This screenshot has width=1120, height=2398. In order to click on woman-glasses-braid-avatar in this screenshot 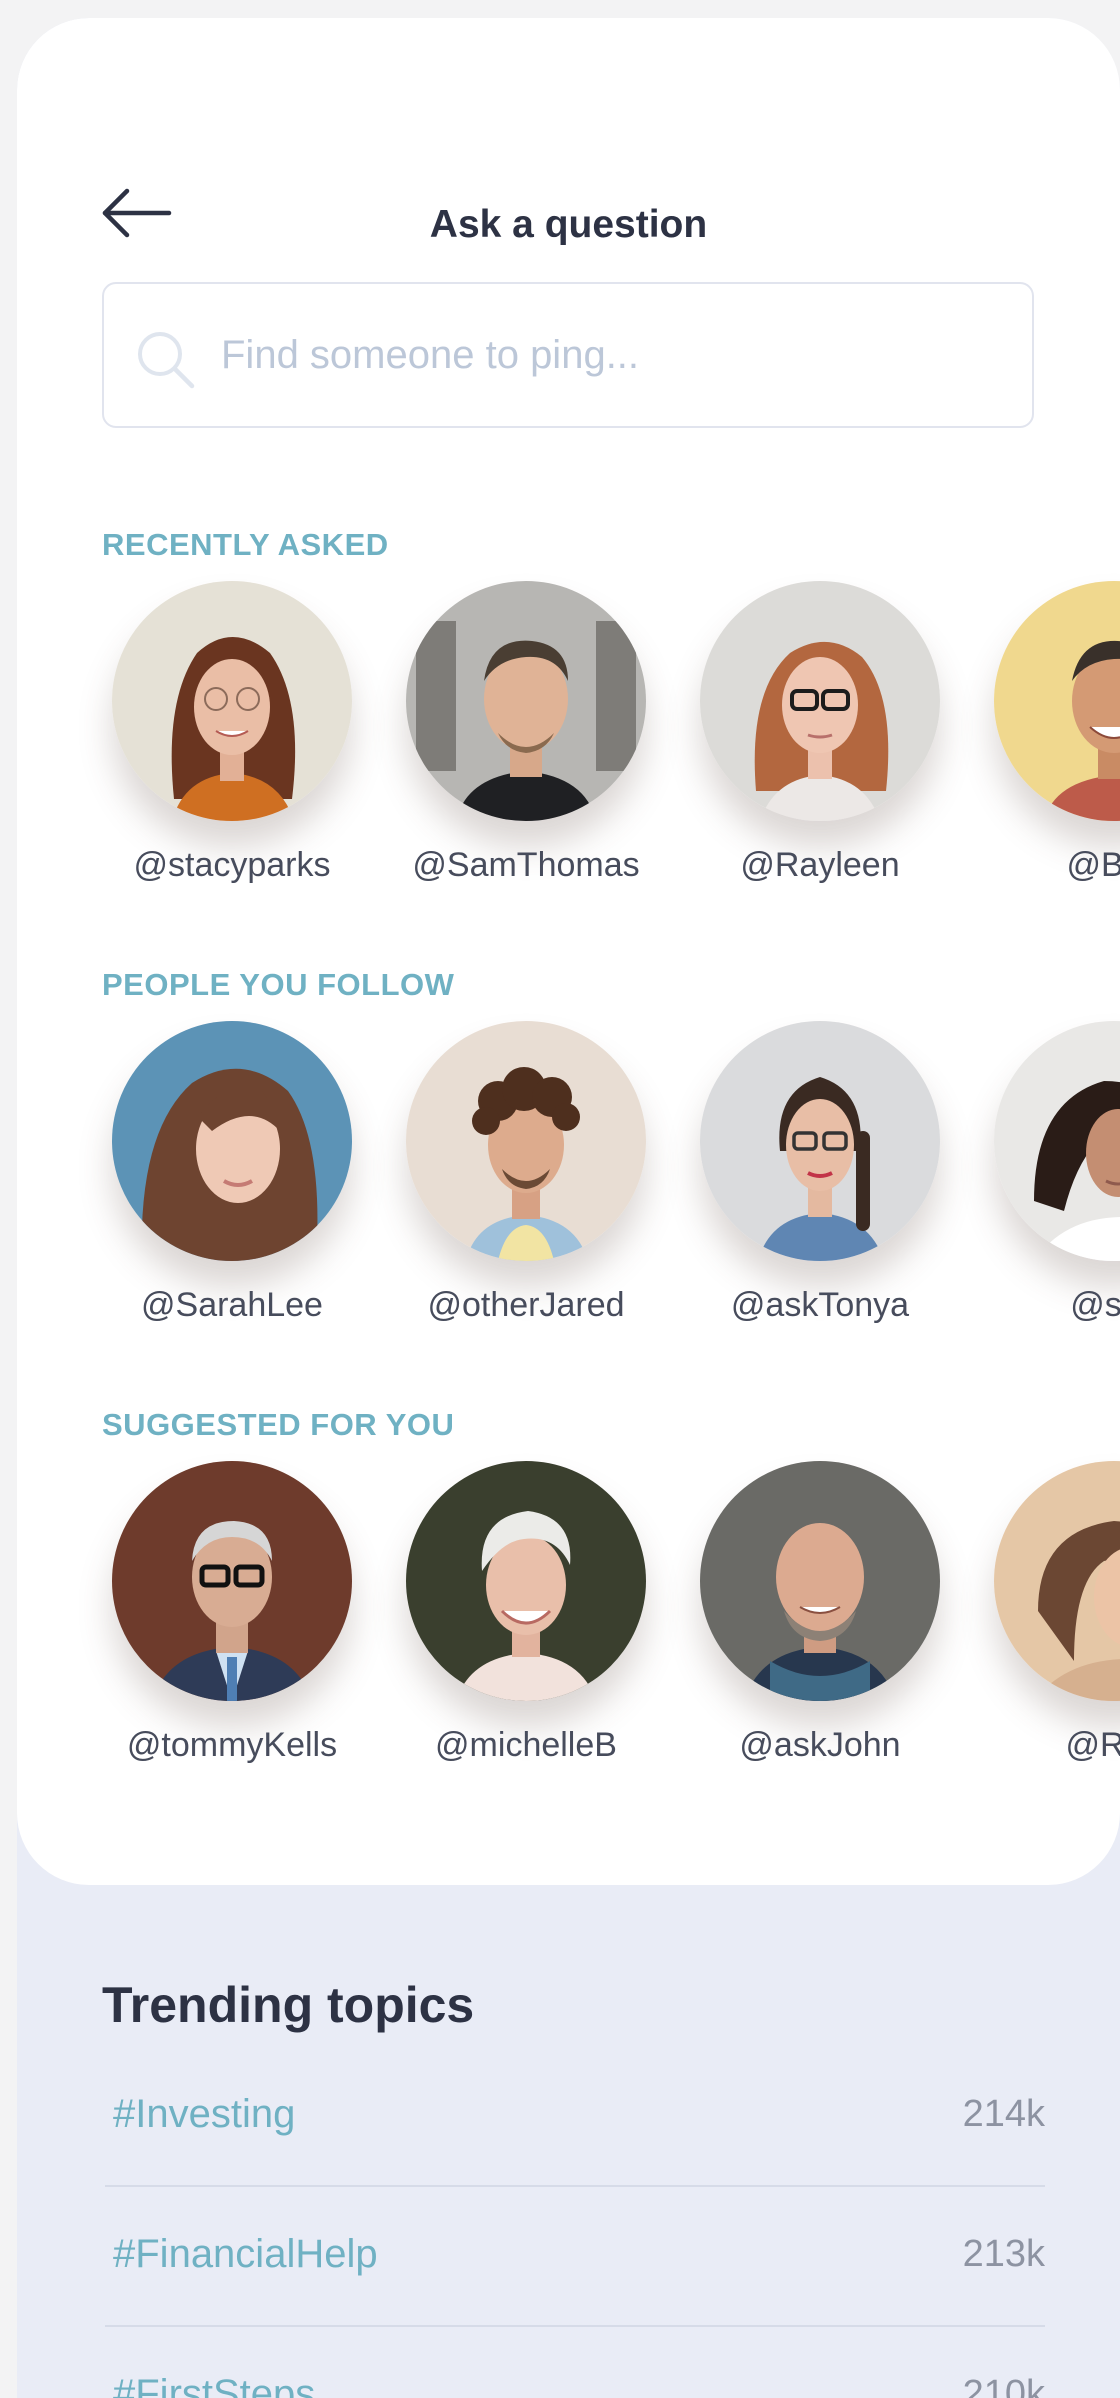, I will do `click(820, 1141)`.